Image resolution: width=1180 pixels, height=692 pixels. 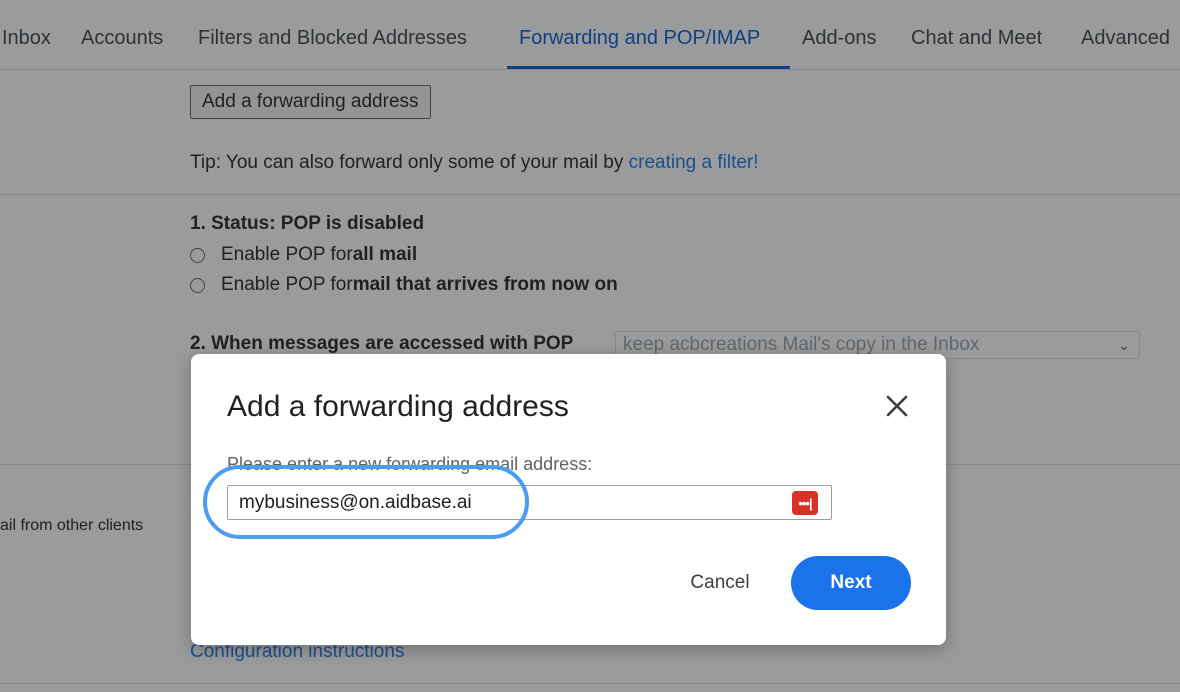 What do you see at coordinates (398, 406) in the screenshot?
I see `dialog-title: Add a forwarding address` at bounding box center [398, 406].